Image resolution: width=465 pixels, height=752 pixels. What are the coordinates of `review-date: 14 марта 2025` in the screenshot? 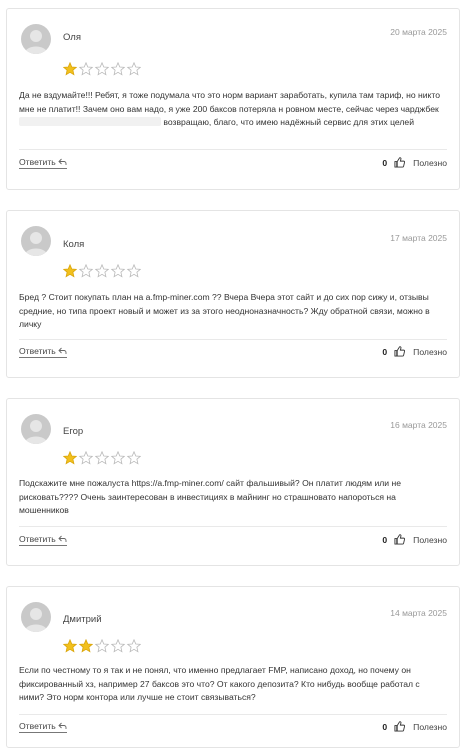 It's located at (418, 613).